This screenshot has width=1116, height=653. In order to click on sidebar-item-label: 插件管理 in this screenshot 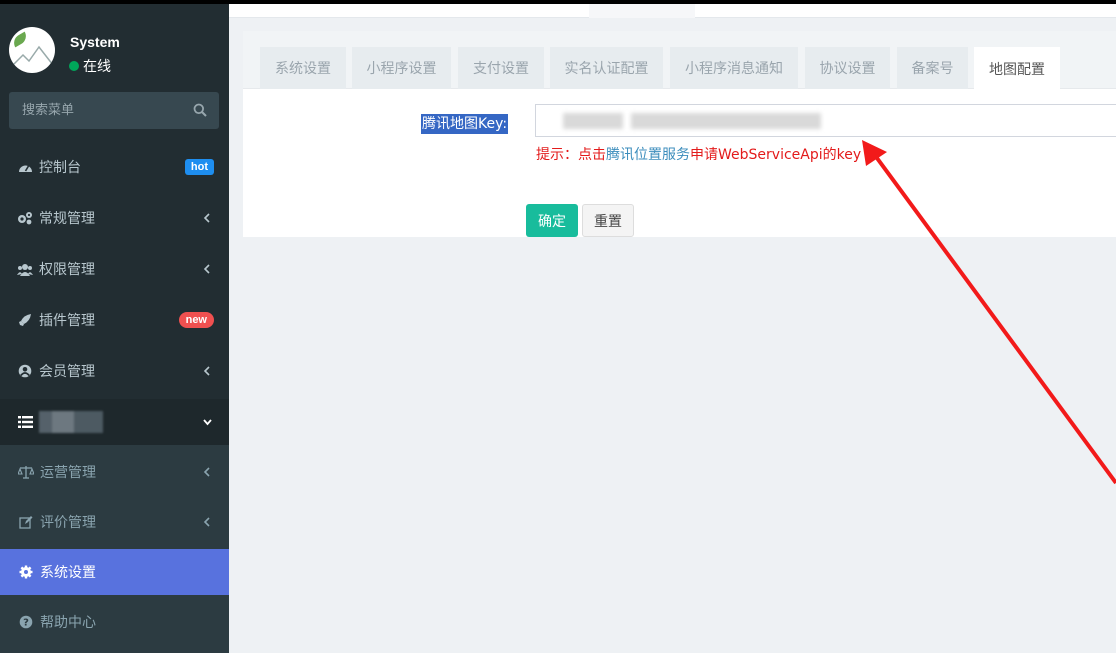, I will do `click(67, 321)`.